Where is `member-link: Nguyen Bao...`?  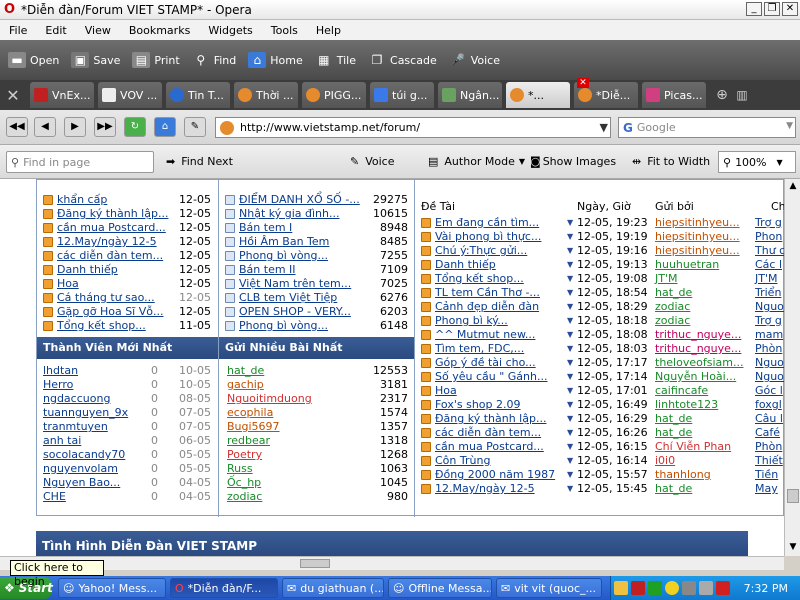
member-link: Nguyen Bao... is located at coordinates (81, 483).